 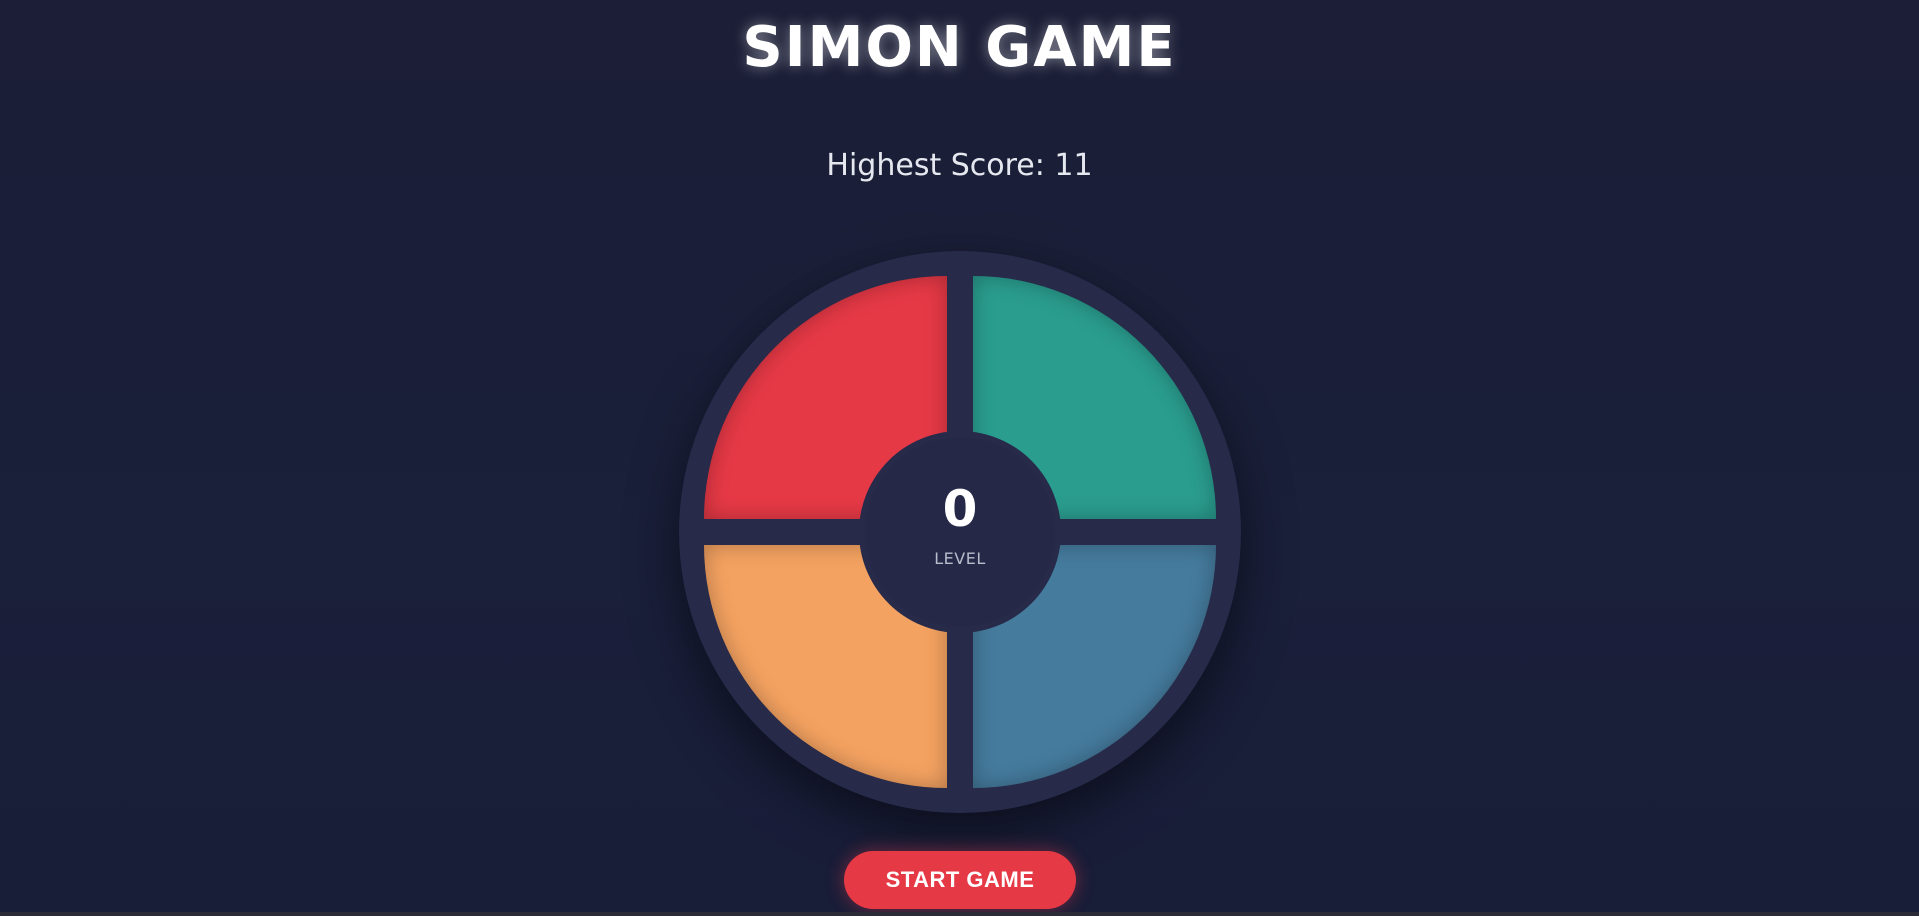 I want to click on game-title: SIMON GAME, so click(x=959, y=47).